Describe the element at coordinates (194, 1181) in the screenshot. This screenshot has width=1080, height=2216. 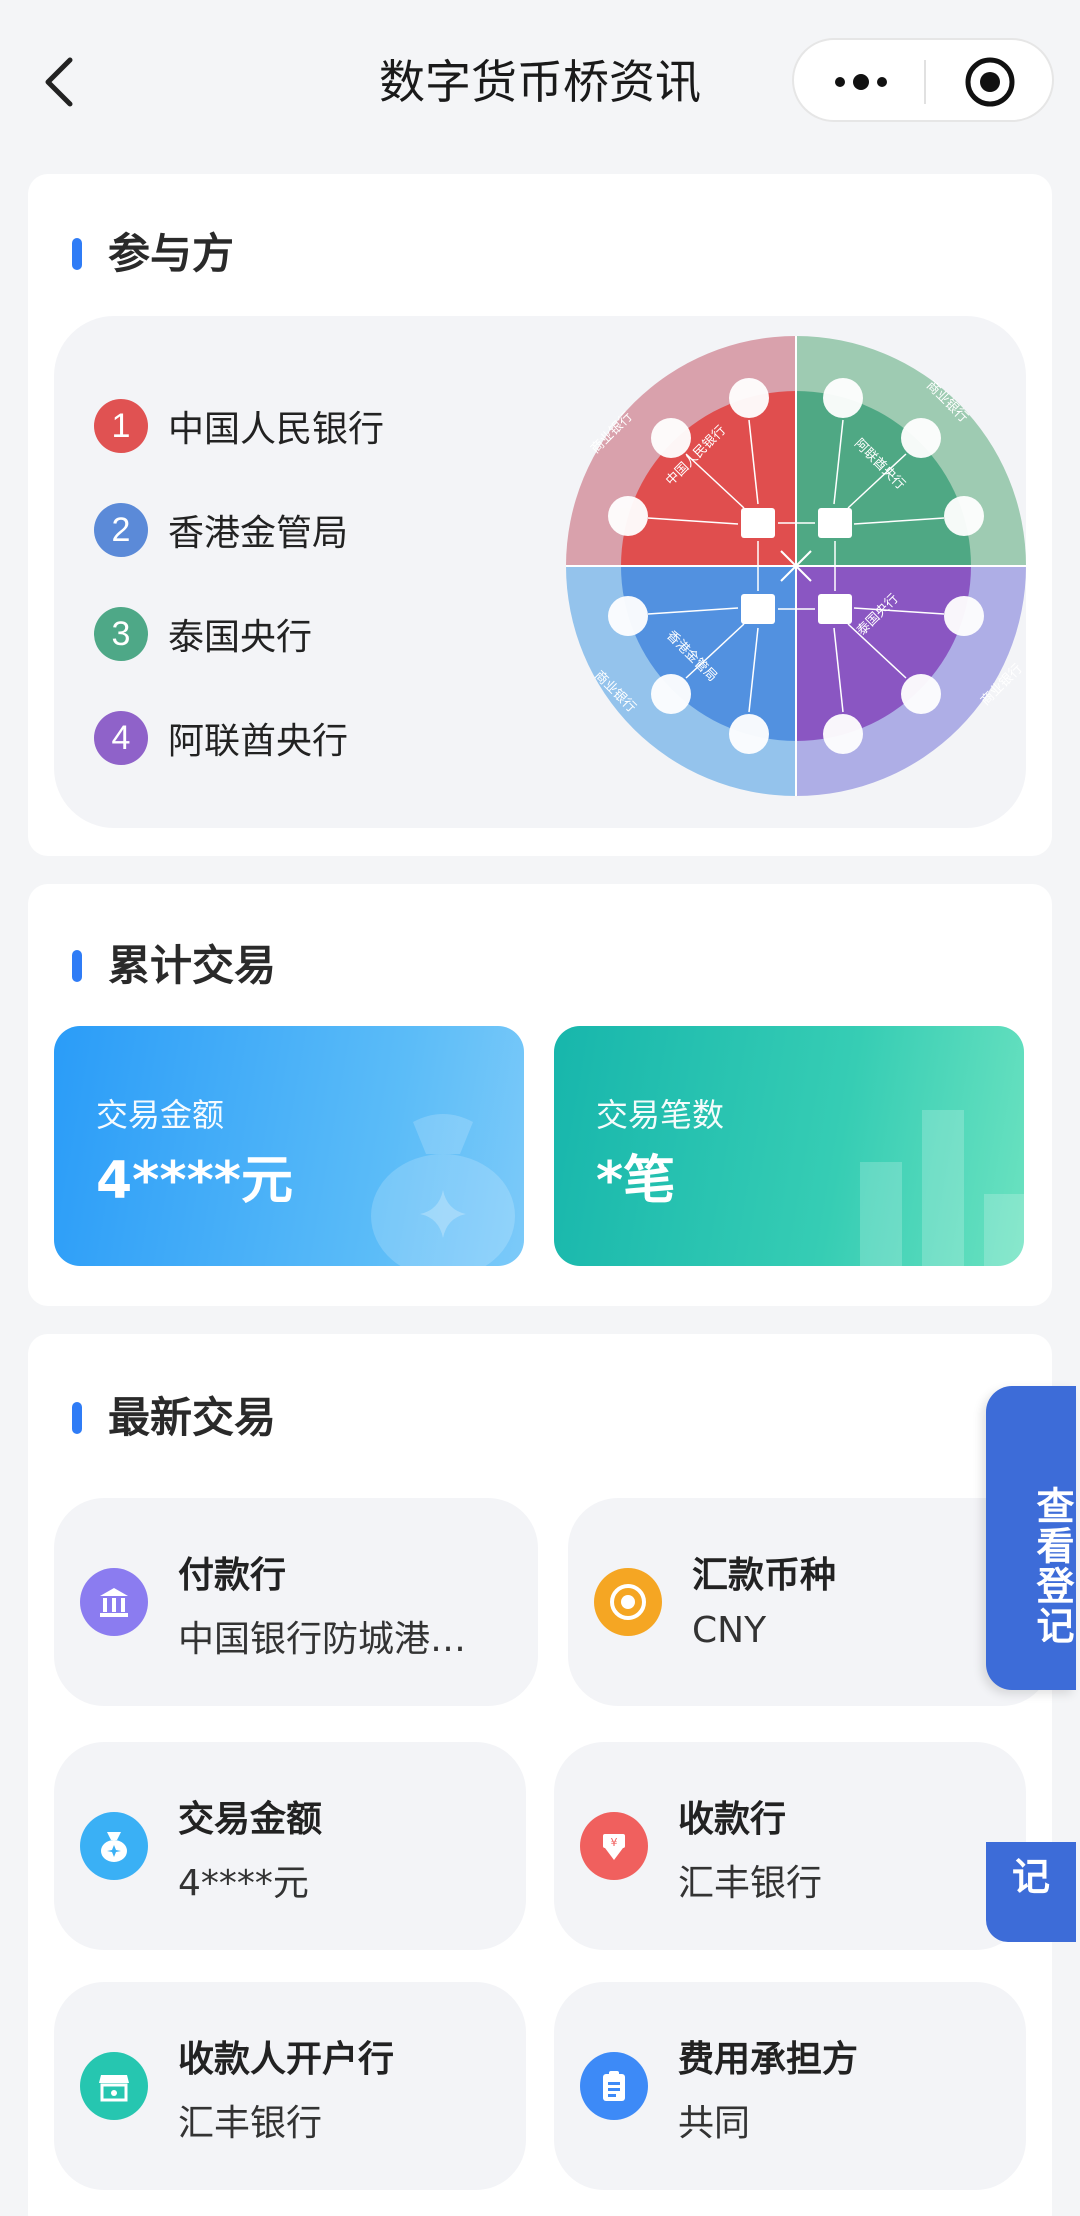
I see `stat-value: 4****元` at that location.